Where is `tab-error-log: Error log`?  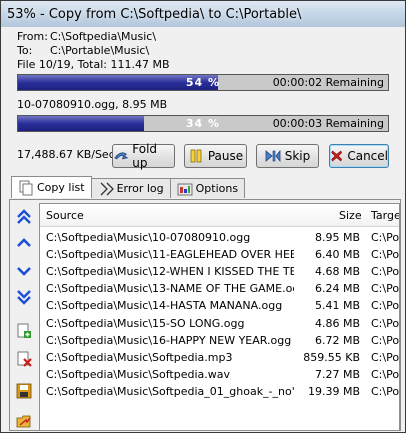
tab-error-log: Error log is located at coordinates (130, 188).